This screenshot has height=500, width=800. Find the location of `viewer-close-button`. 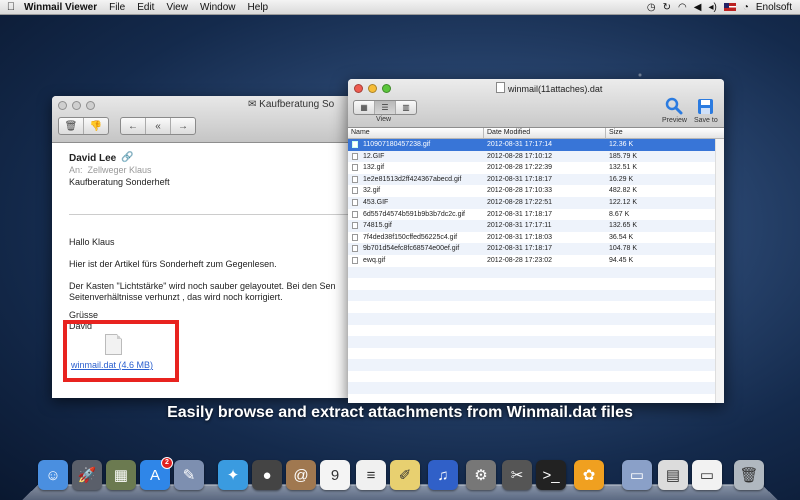

viewer-close-button is located at coordinates (358, 88).